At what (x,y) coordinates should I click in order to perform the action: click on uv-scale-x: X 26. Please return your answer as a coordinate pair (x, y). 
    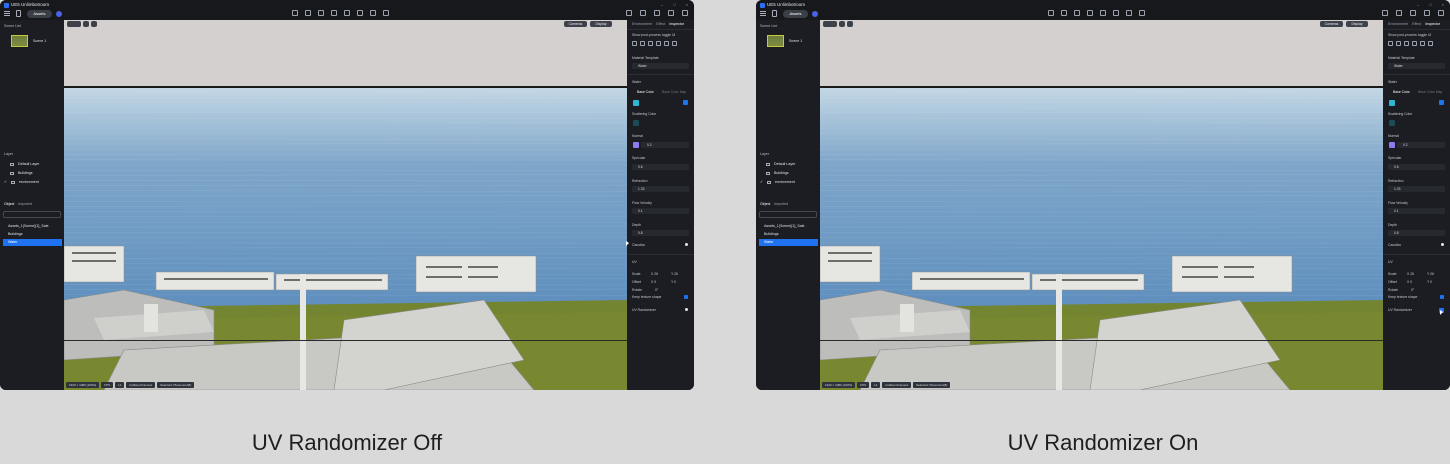
    Looking at the image, I should click on (654, 274).